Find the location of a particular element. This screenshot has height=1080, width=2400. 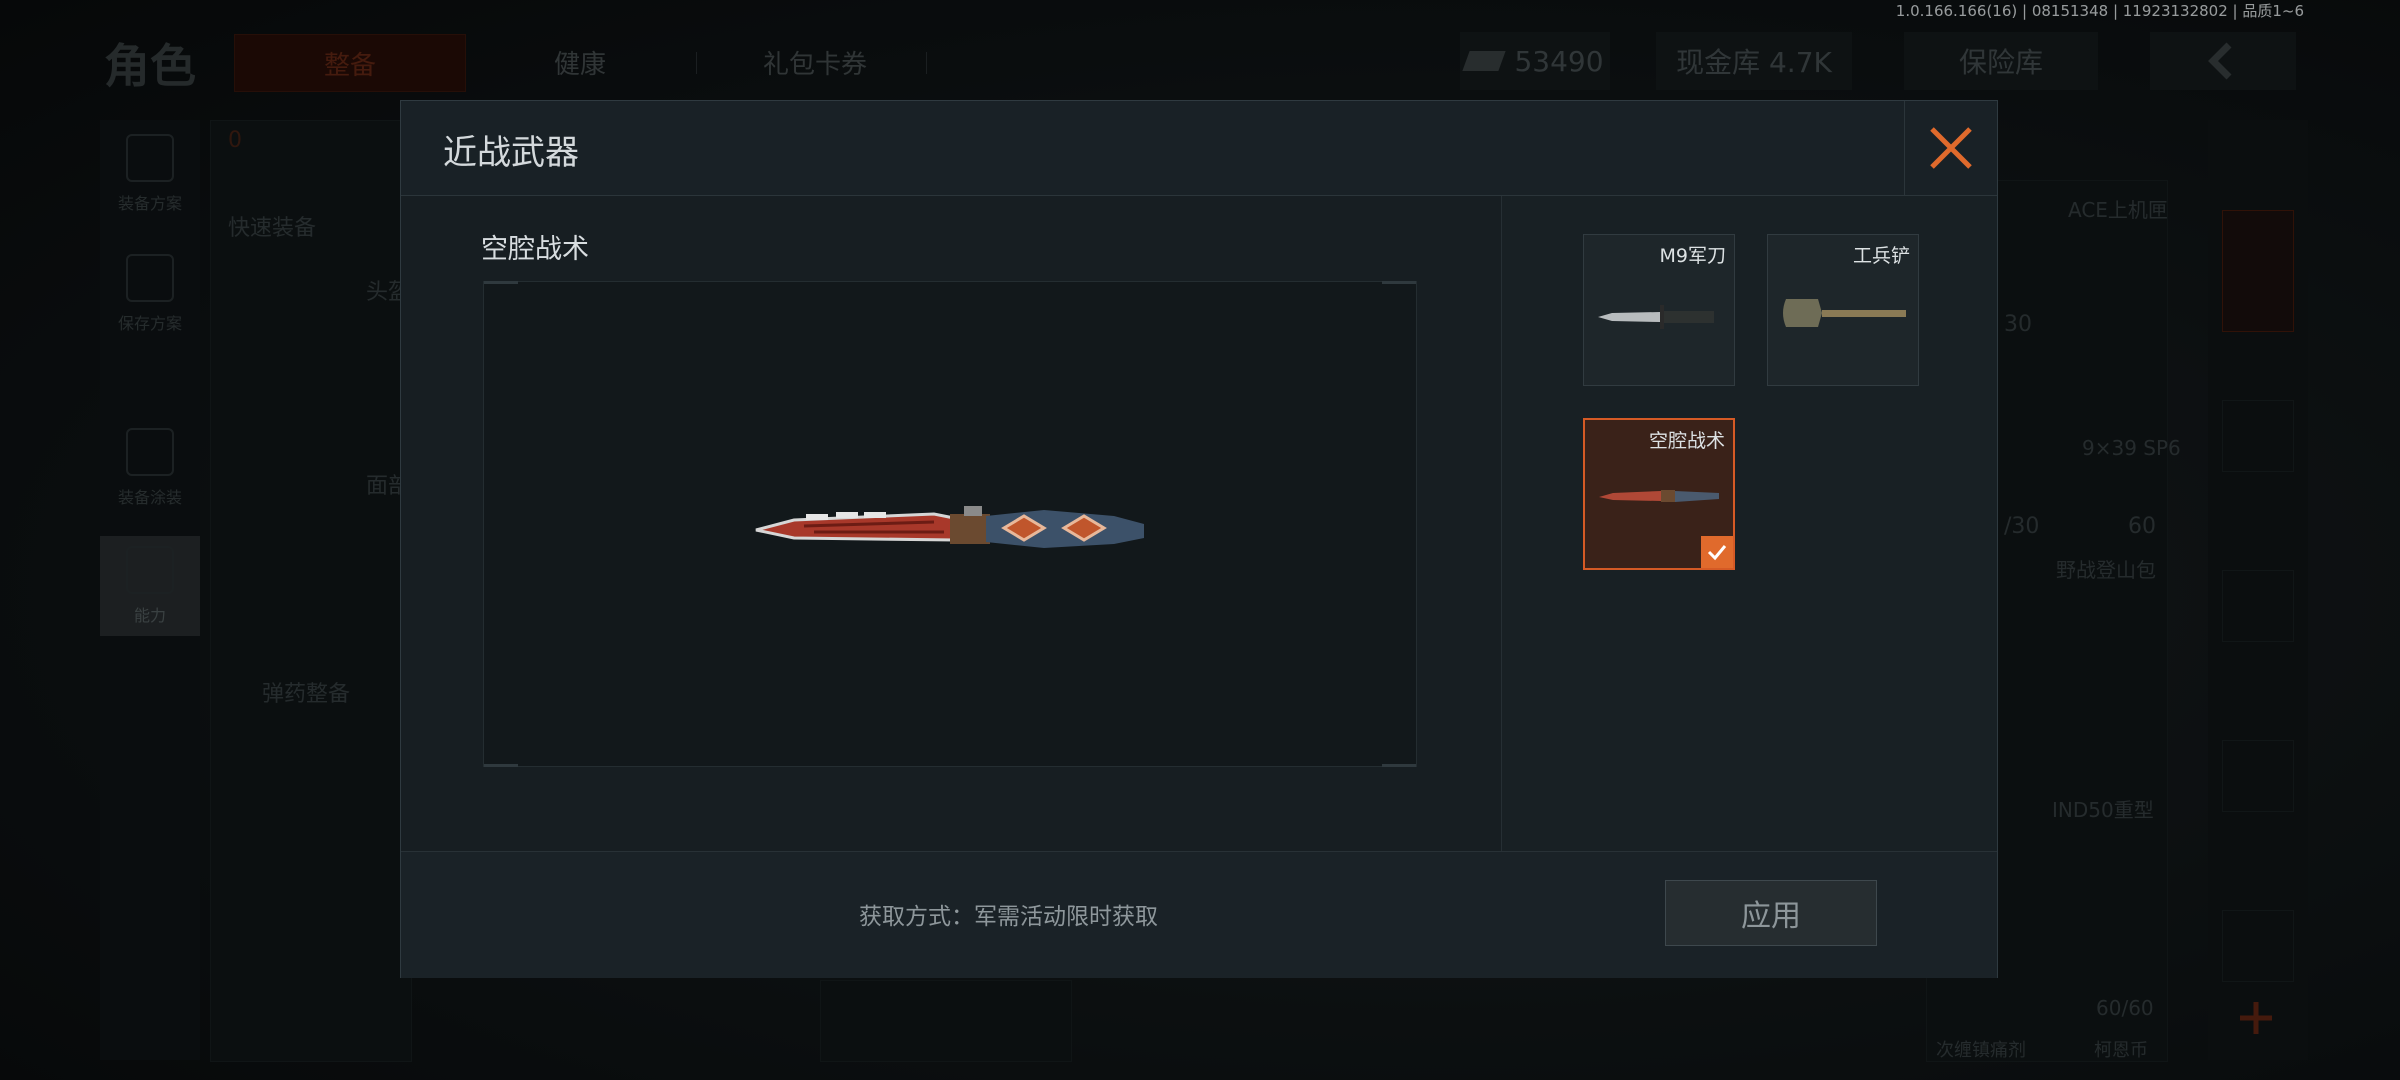

close-button is located at coordinates (1950, 148).